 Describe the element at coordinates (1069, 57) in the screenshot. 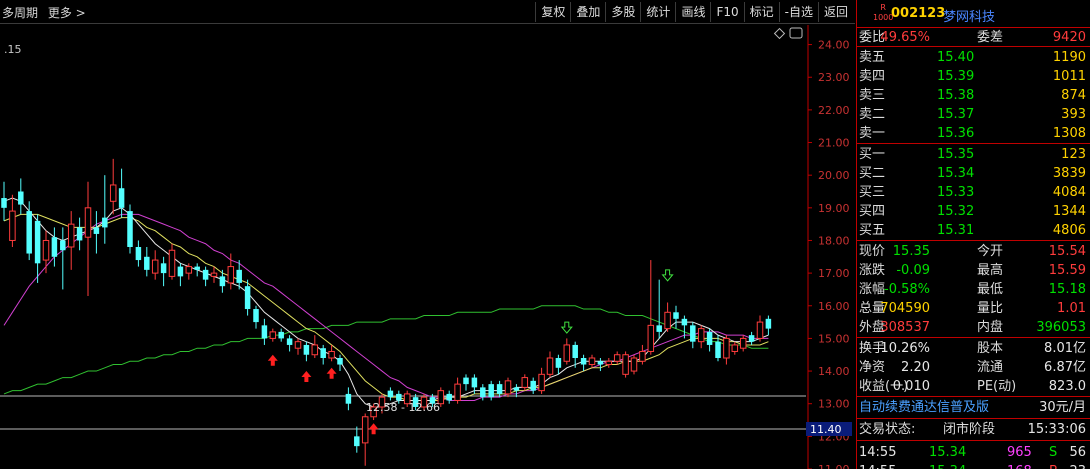

I see `order-volume: 1190` at that location.